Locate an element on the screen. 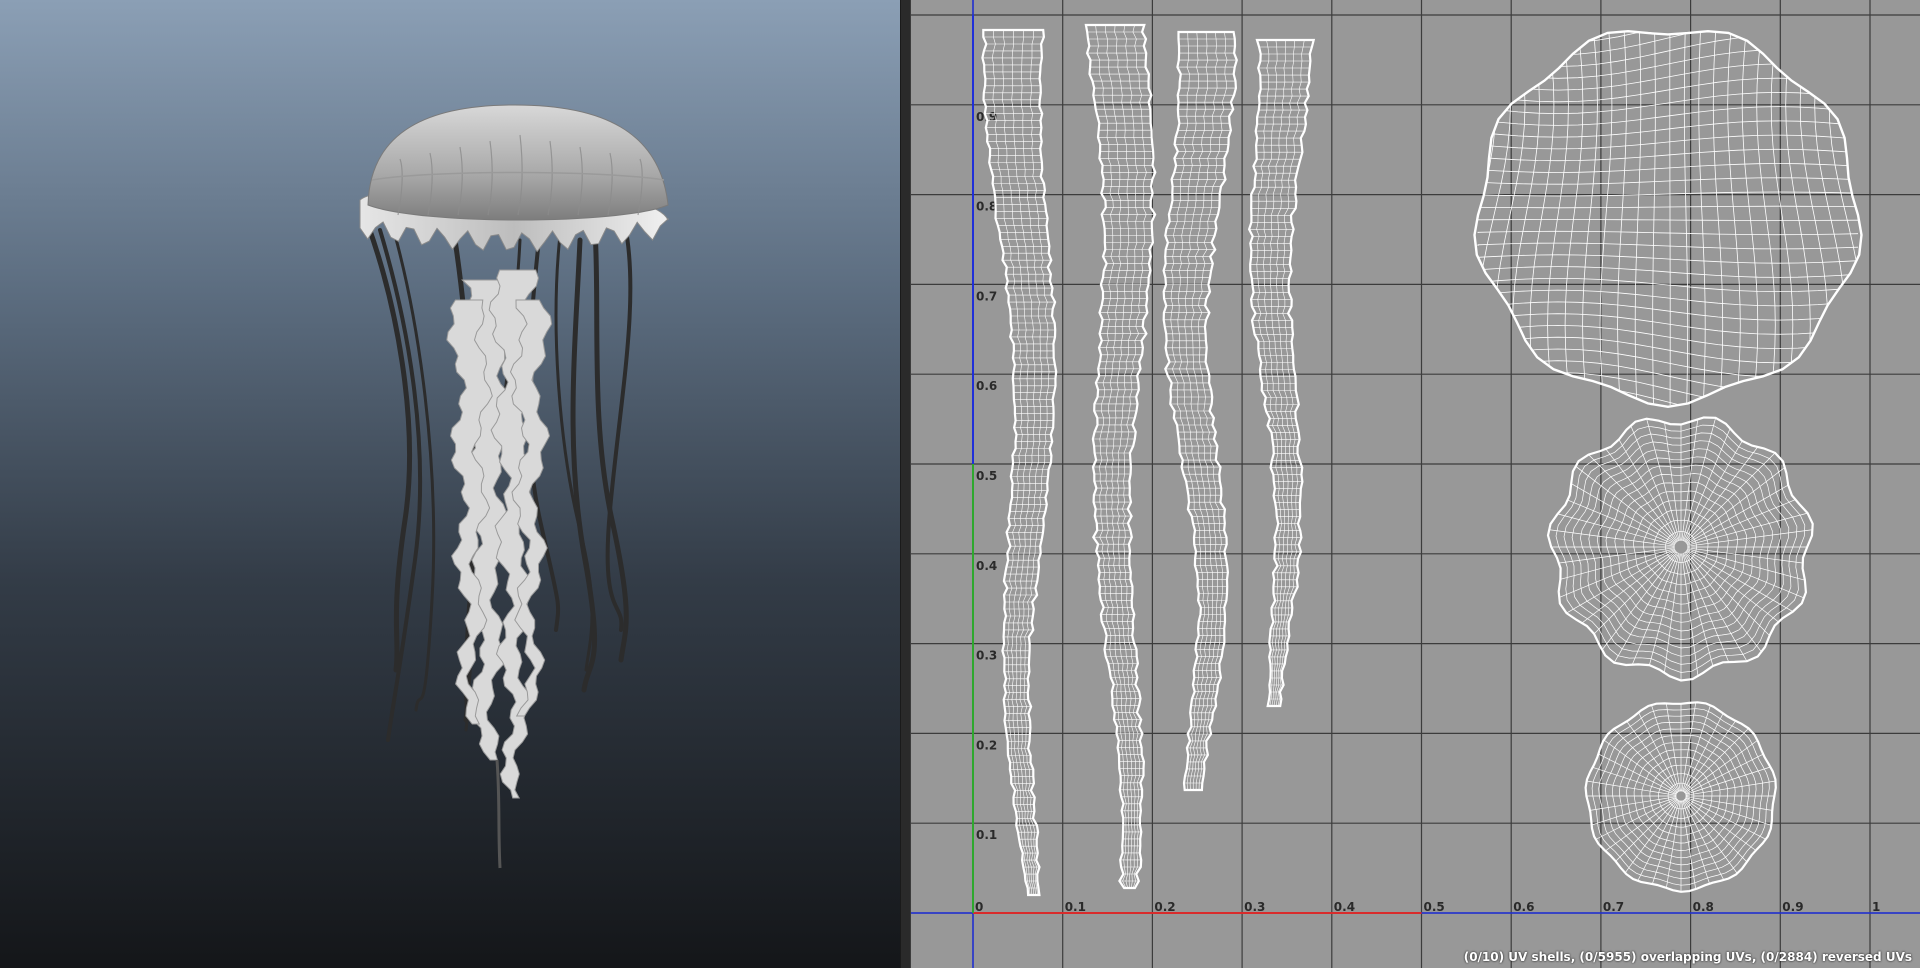  v-tick-label: 0.4 is located at coordinates (986, 566).